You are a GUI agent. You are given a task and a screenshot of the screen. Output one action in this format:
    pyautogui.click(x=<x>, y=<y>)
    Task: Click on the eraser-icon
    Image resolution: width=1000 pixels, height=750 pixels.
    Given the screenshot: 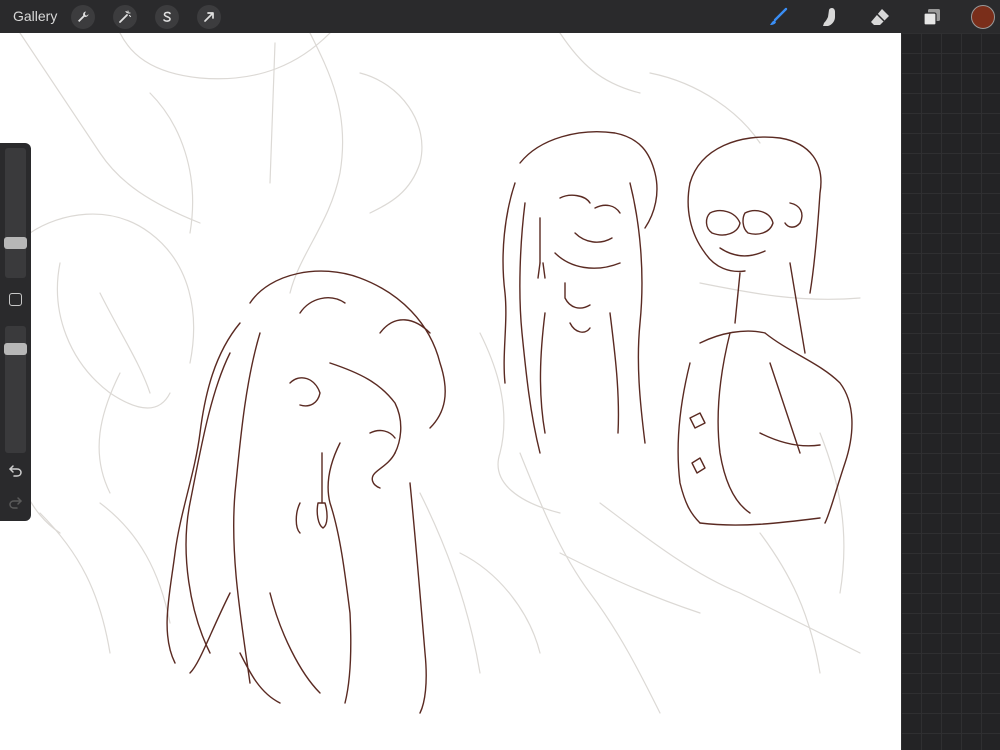 What is the action you would take?
    pyautogui.click(x=880, y=17)
    